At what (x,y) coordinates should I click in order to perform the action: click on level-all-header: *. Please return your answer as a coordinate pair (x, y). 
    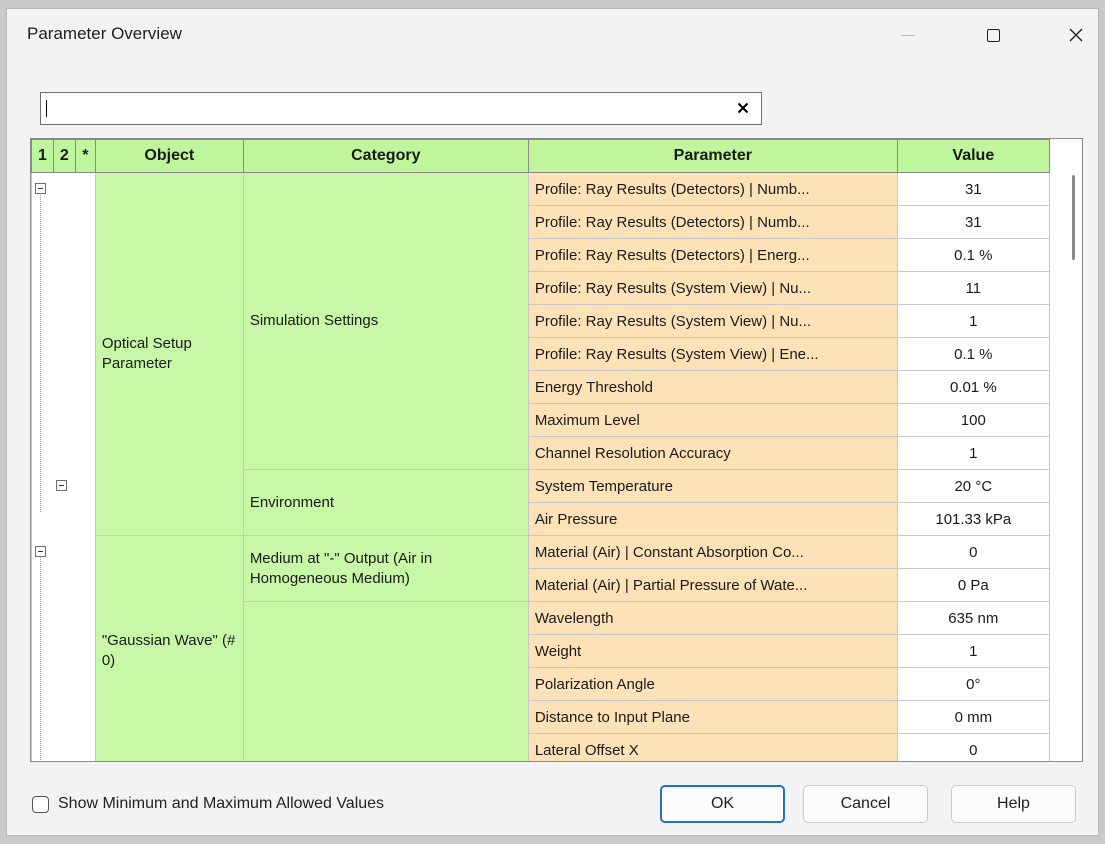
    Looking at the image, I should click on (85, 156).